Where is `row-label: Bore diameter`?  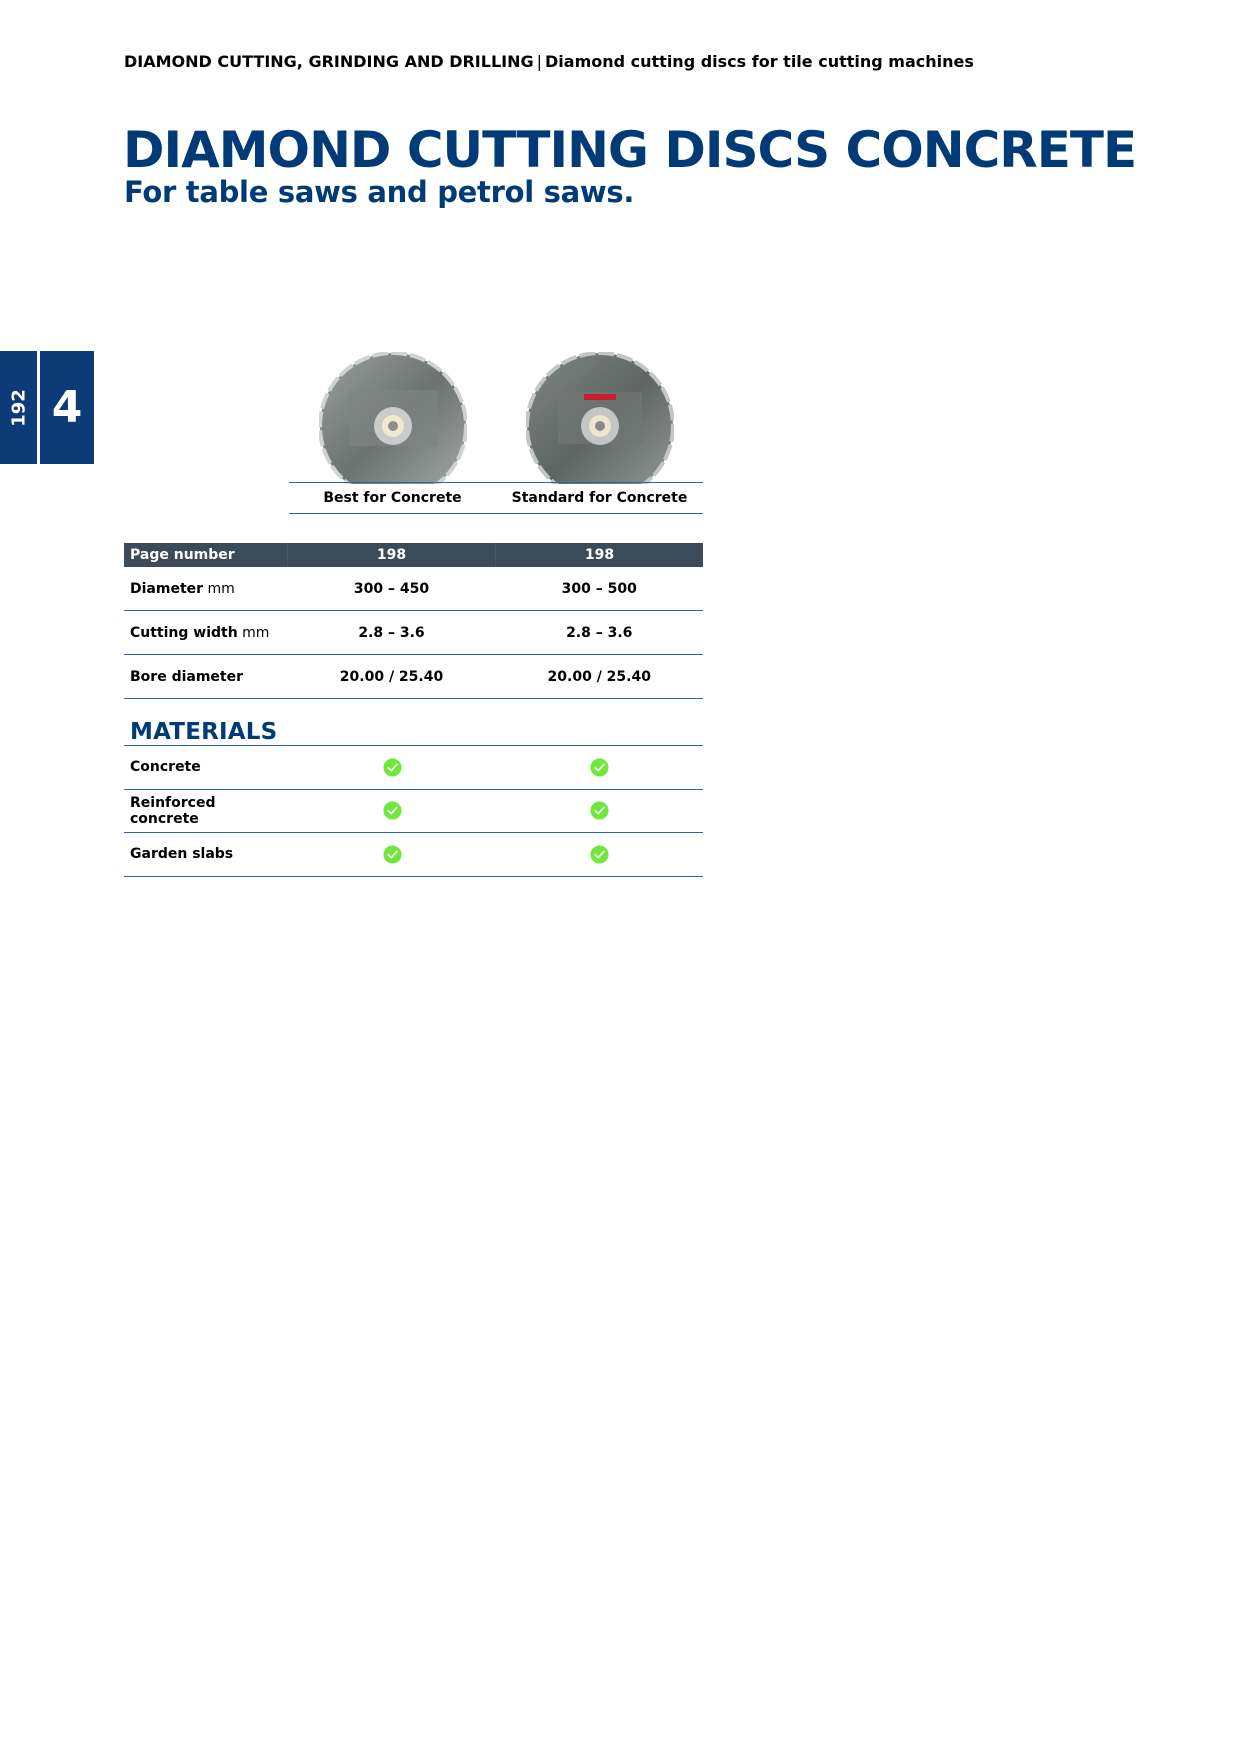 row-label: Bore diameter is located at coordinates (206, 676).